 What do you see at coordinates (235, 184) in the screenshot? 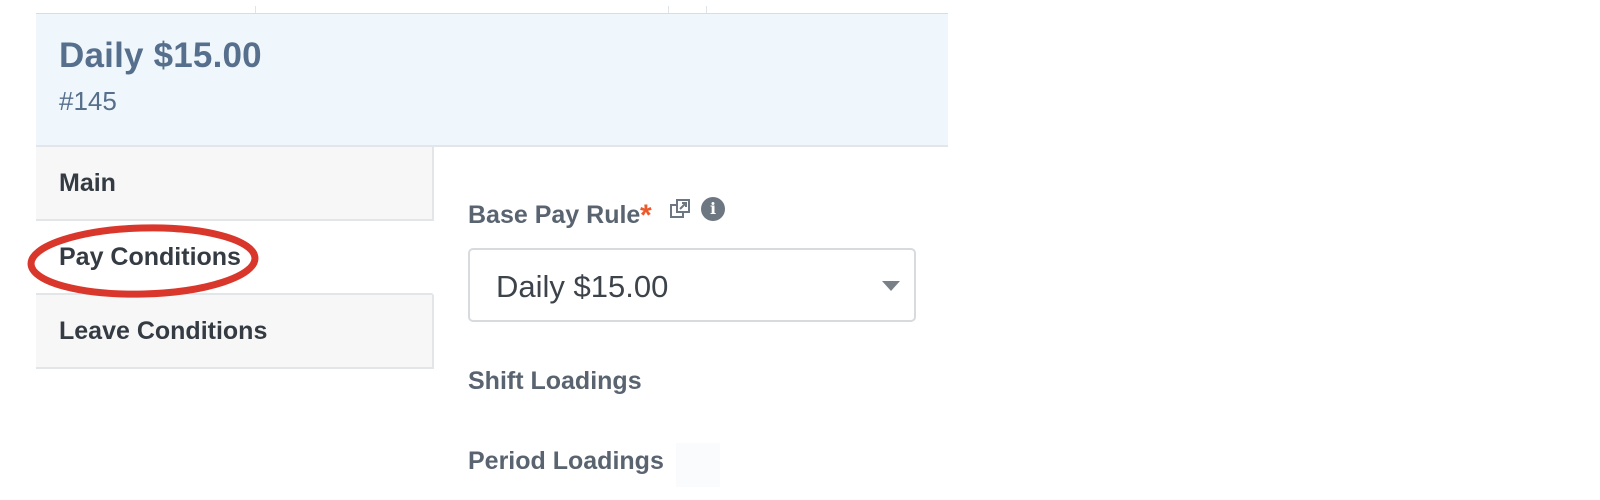
I see `tab-main: Main` at bounding box center [235, 184].